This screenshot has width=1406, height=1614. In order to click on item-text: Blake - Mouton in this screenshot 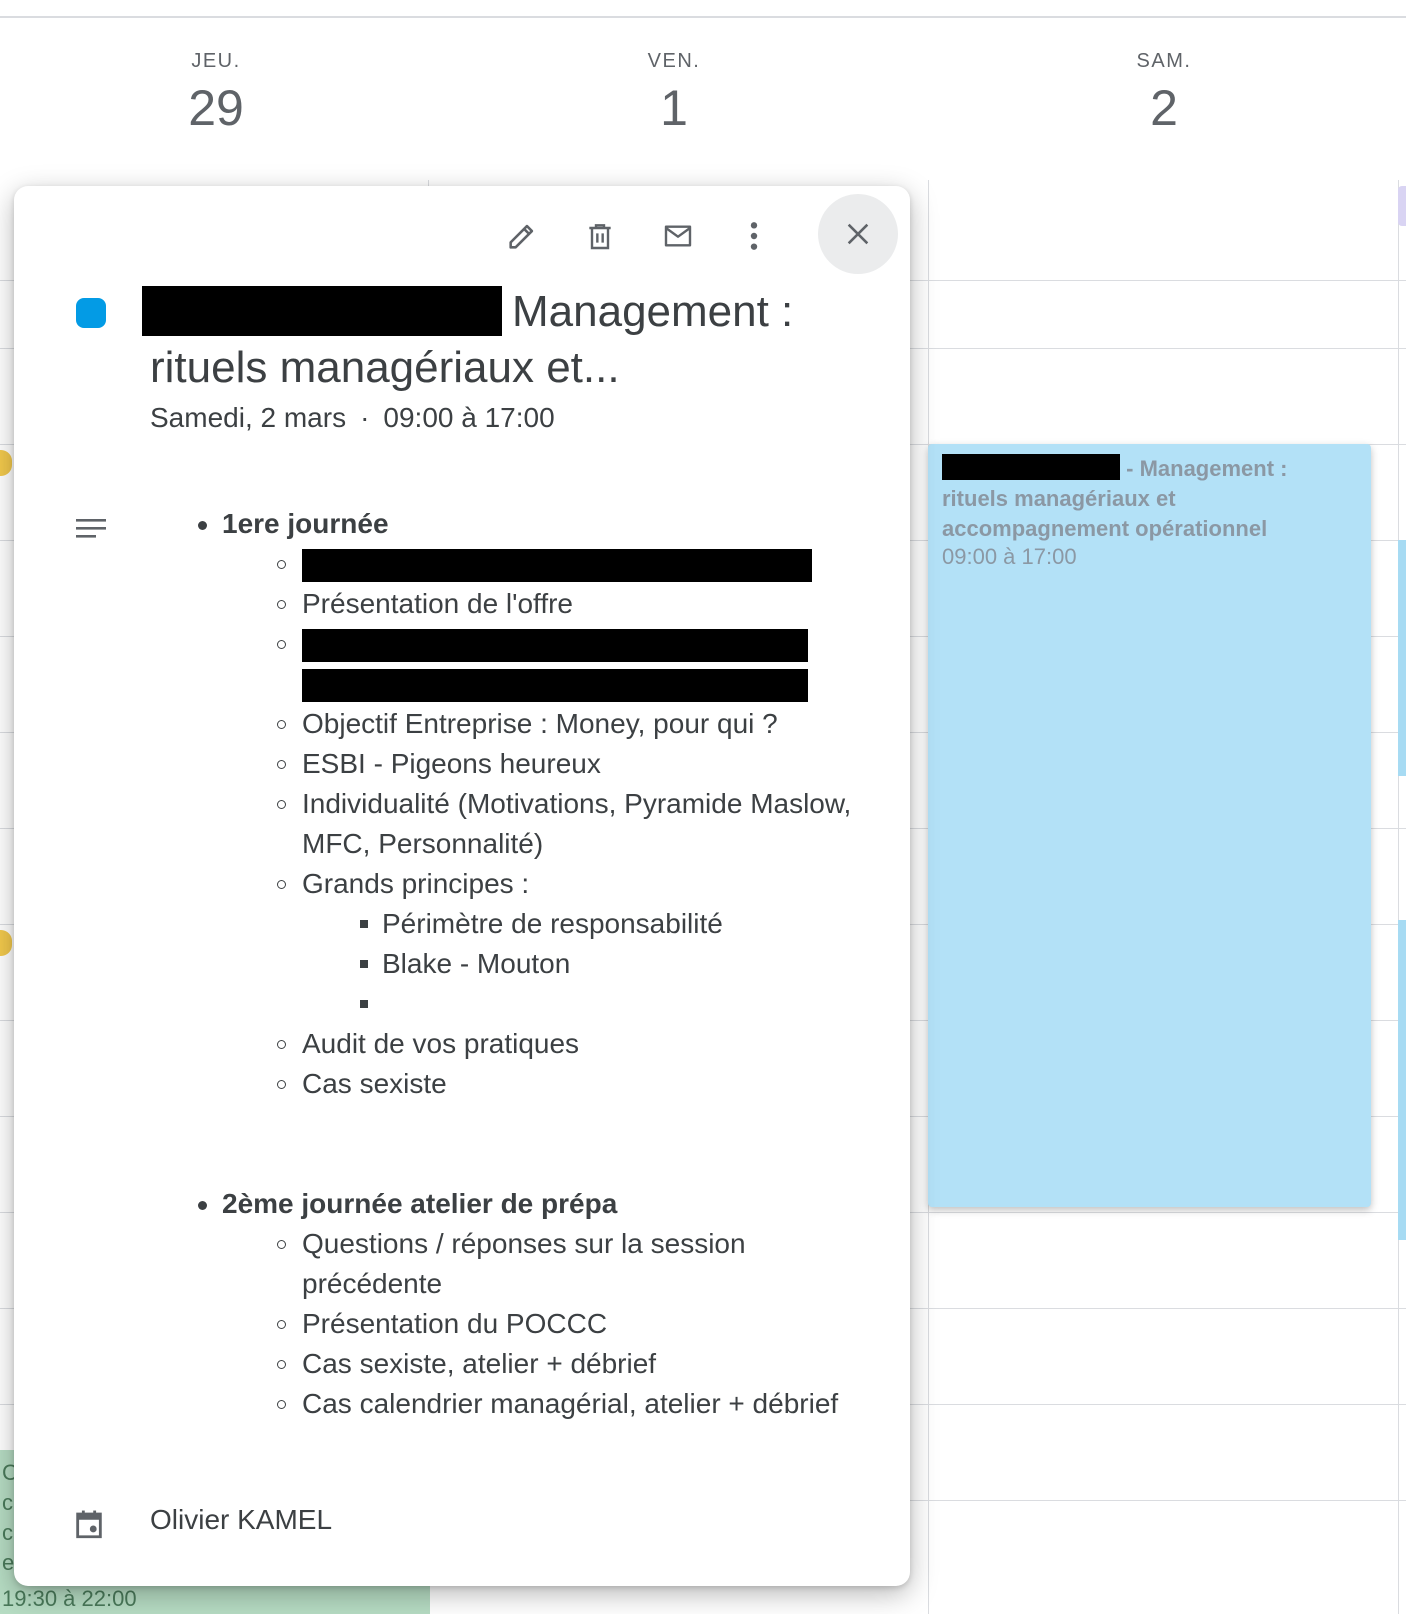, I will do `click(476, 963)`.